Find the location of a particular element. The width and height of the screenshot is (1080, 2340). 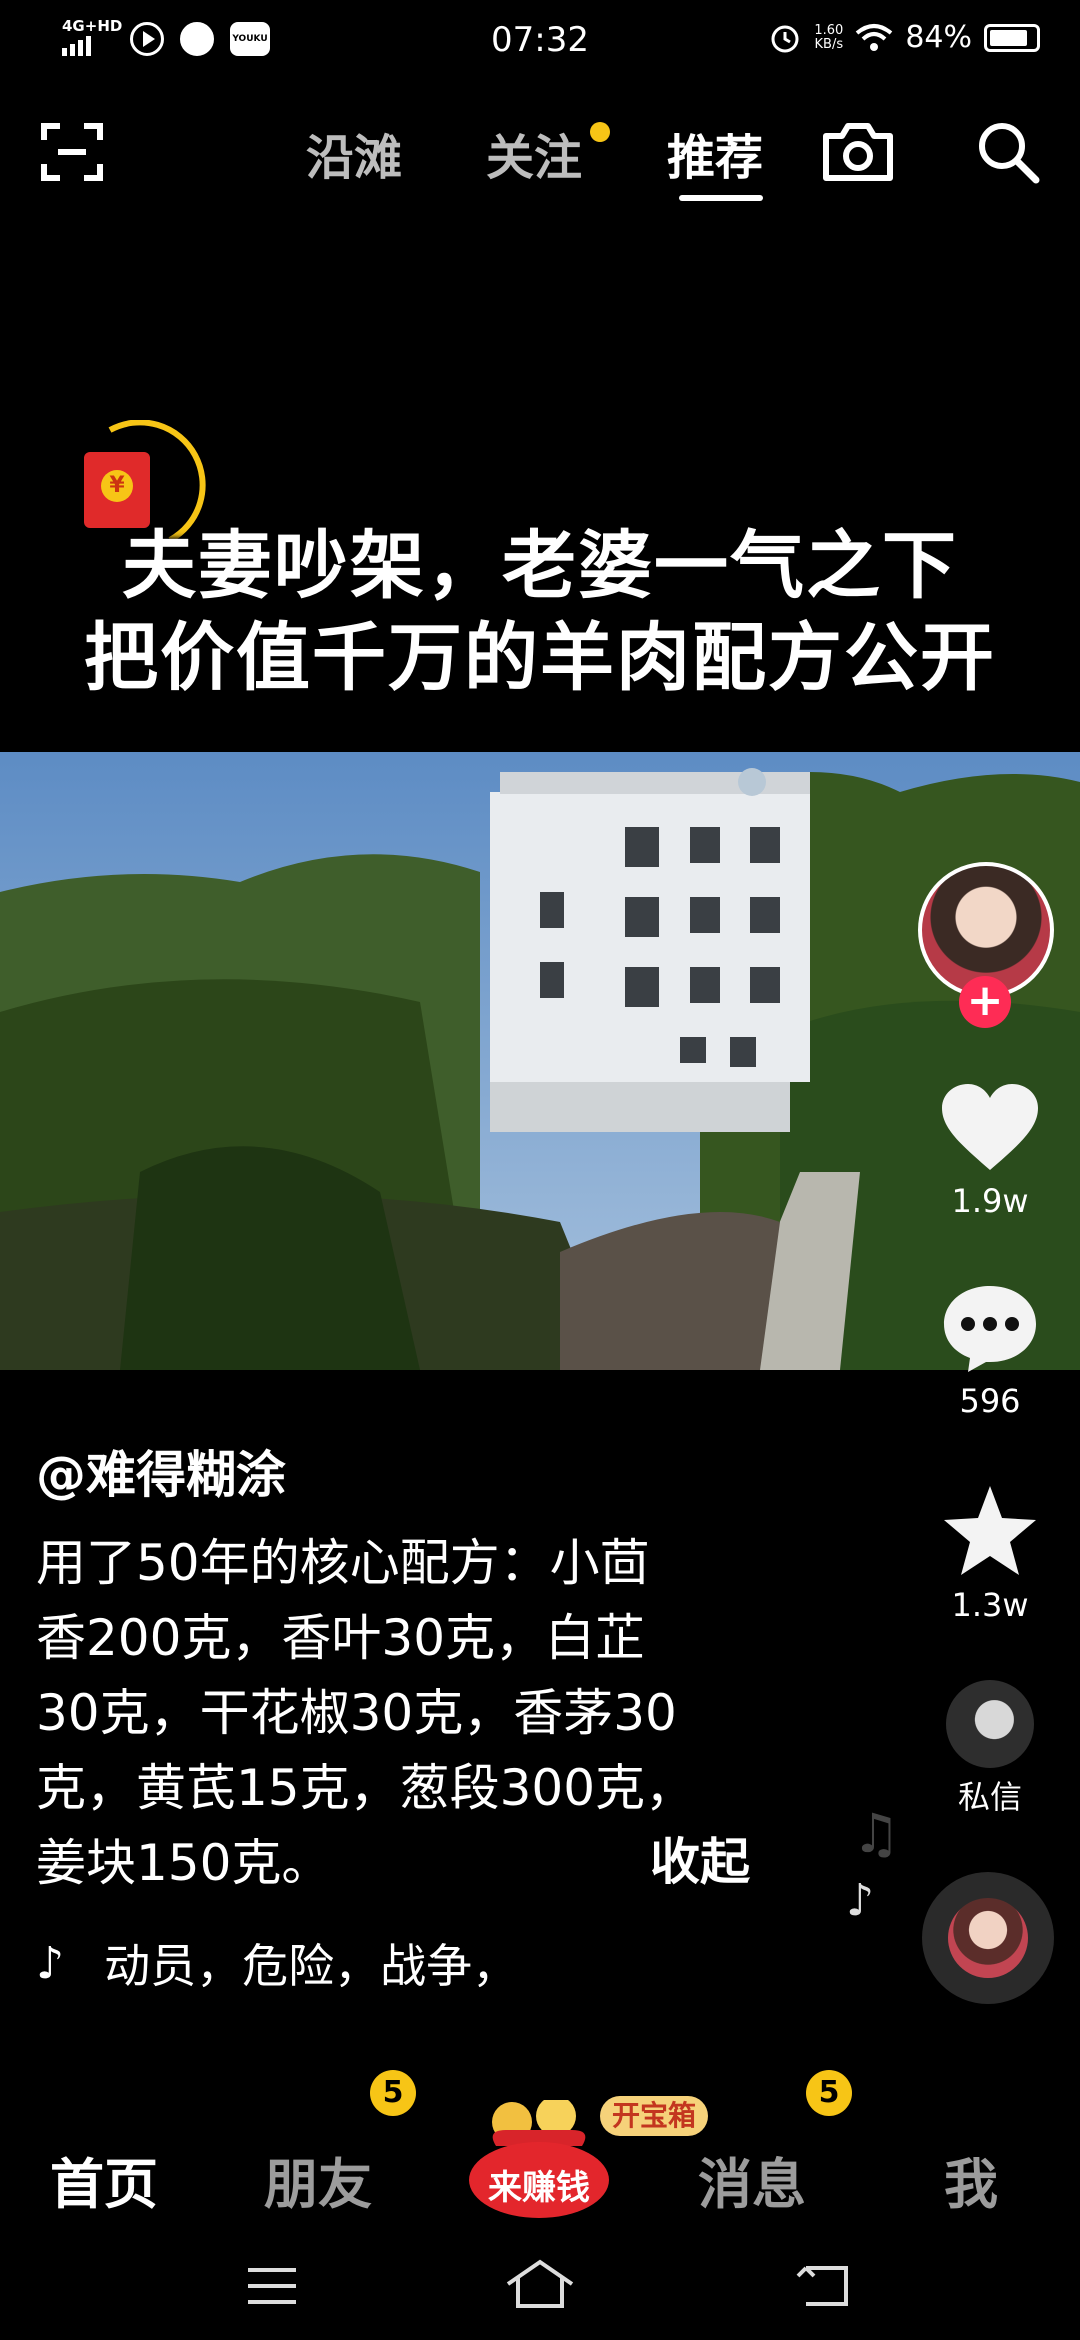

camera-icon is located at coordinates (858, 152).